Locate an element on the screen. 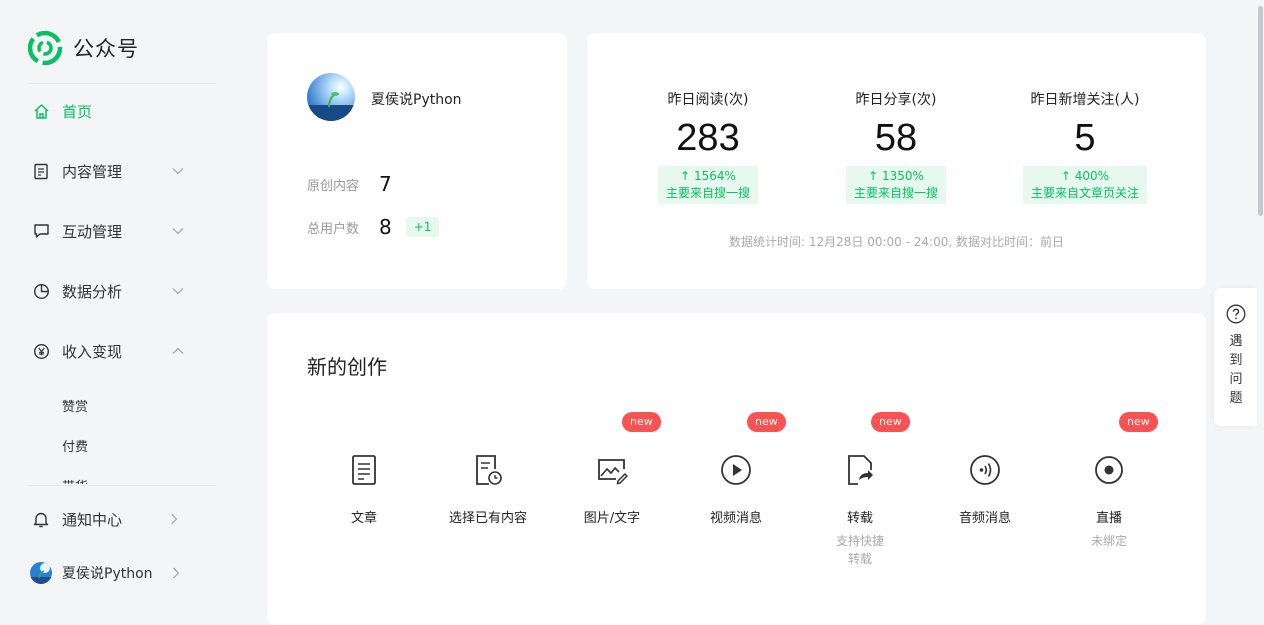 The width and height of the screenshot is (1264, 625). stat-label: 昨日新增关注(人) is located at coordinates (1085, 100).